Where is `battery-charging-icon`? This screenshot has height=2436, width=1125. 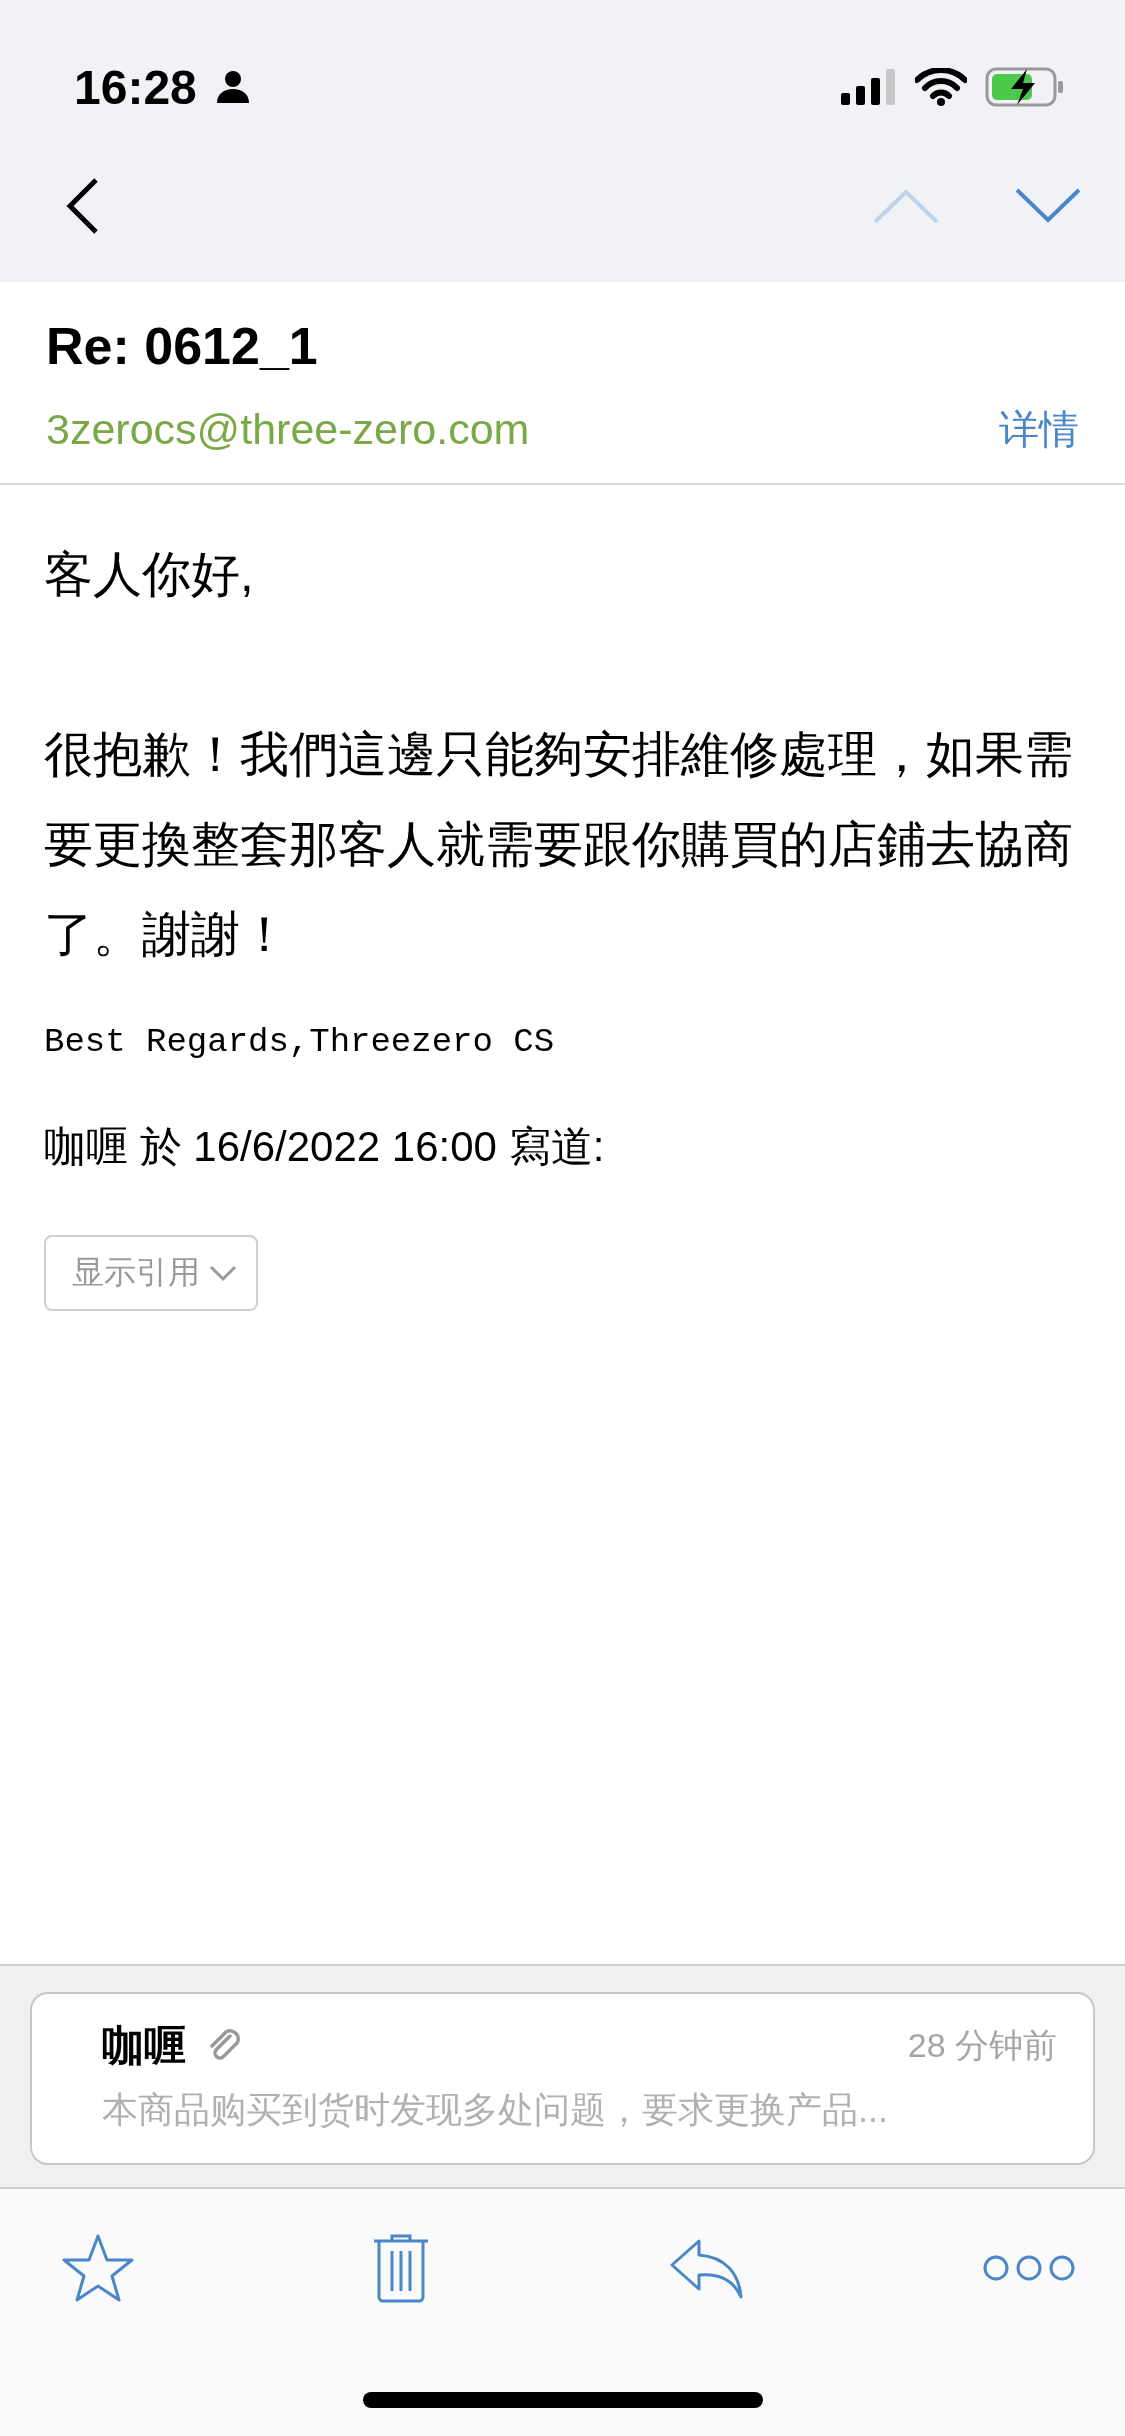
battery-charging-icon is located at coordinates (1025, 87).